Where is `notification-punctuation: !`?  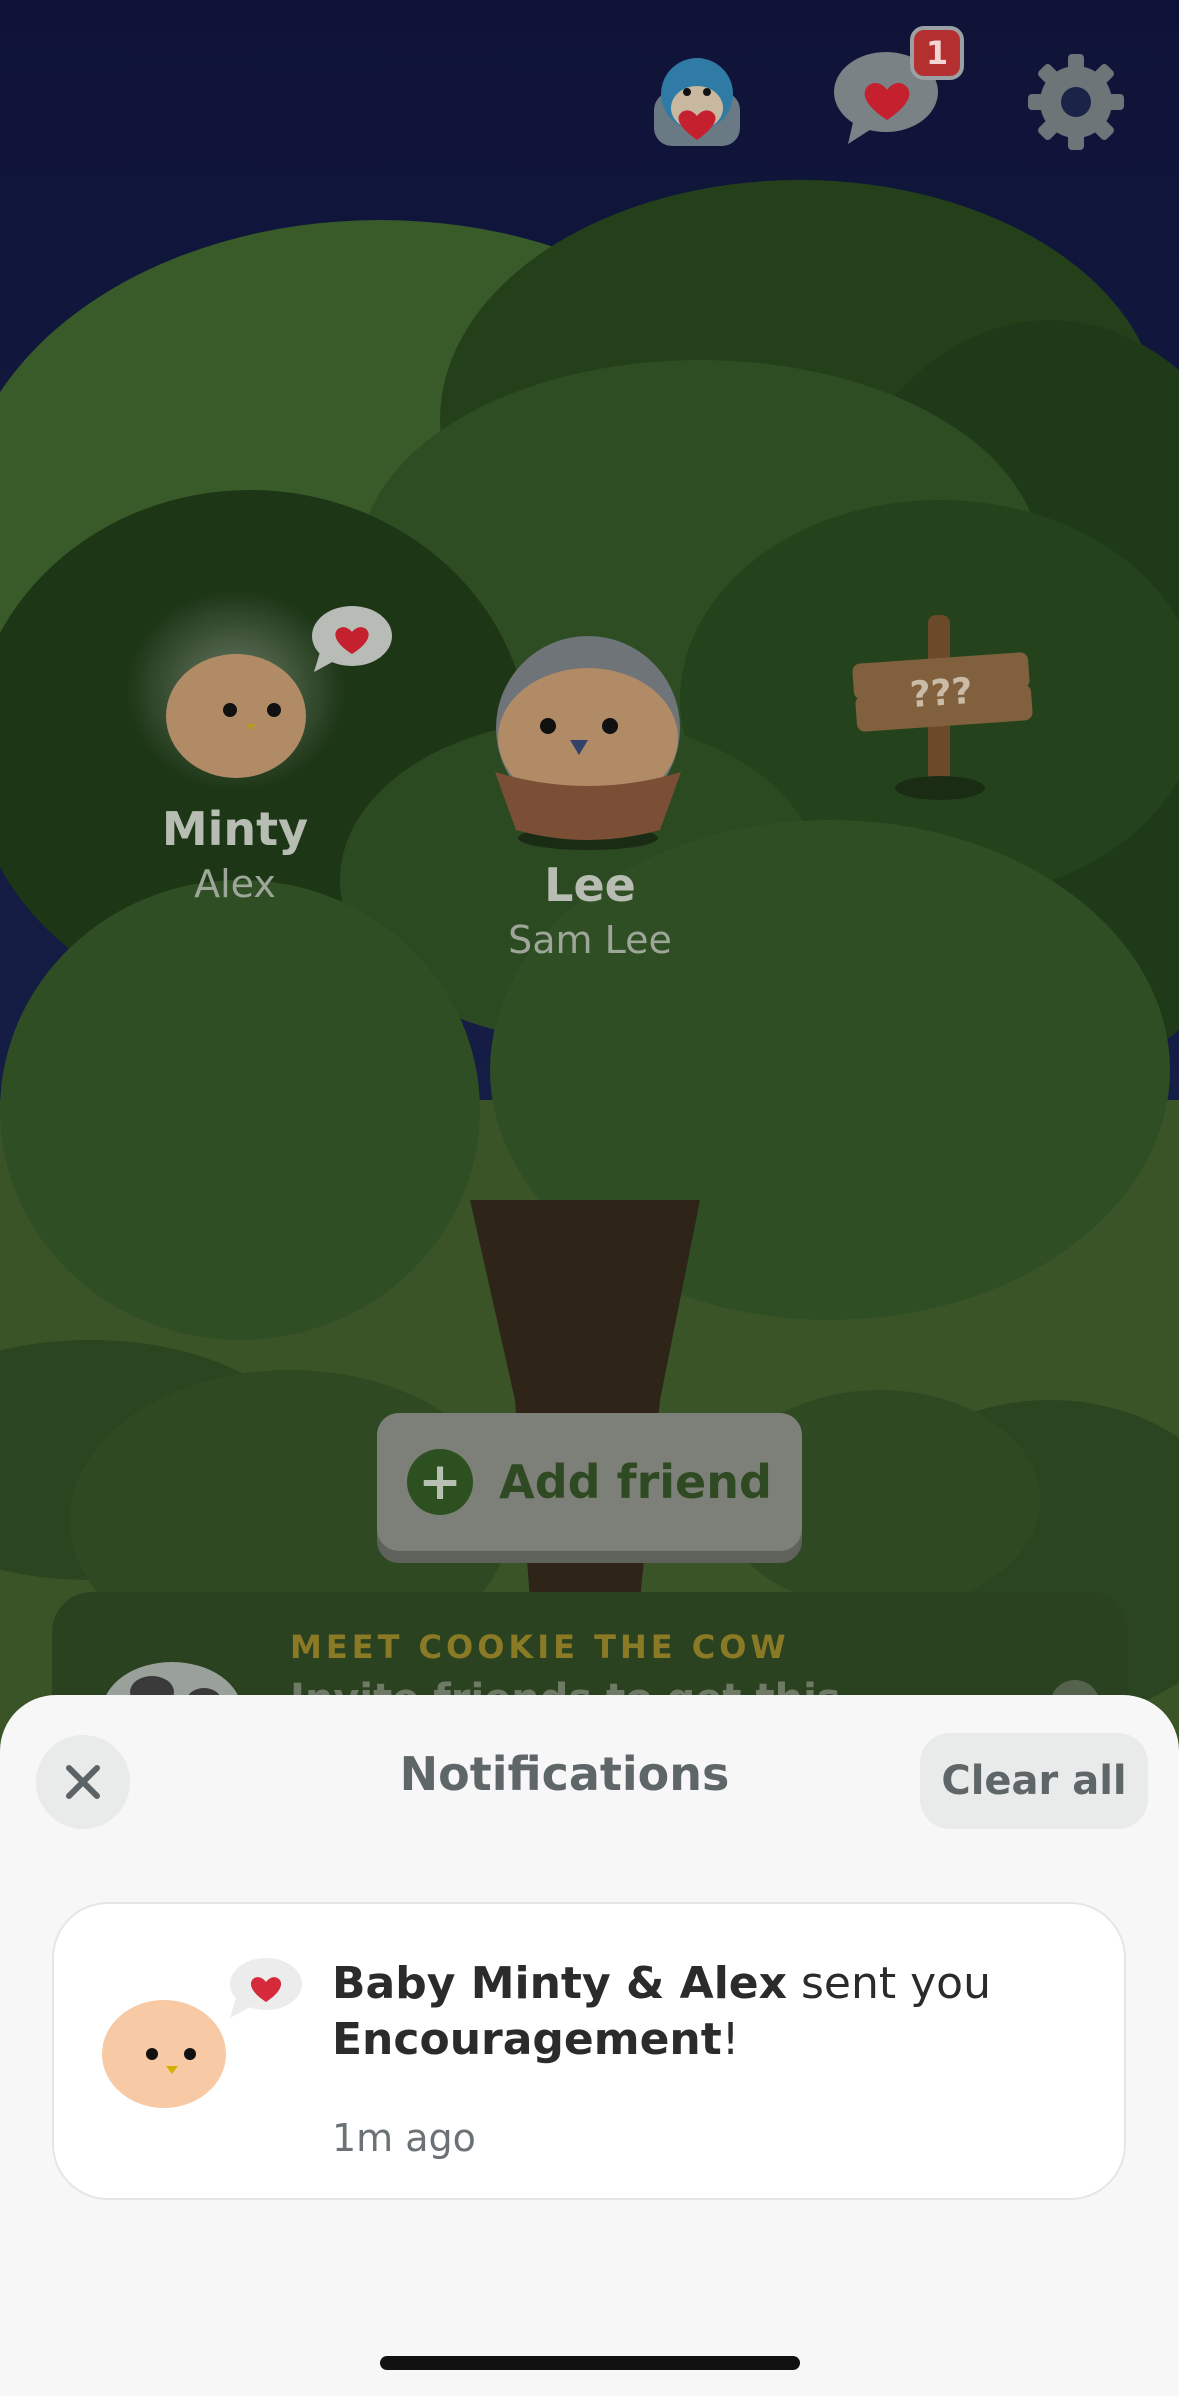 notification-punctuation: ! is located at coordinates (730, 2039).